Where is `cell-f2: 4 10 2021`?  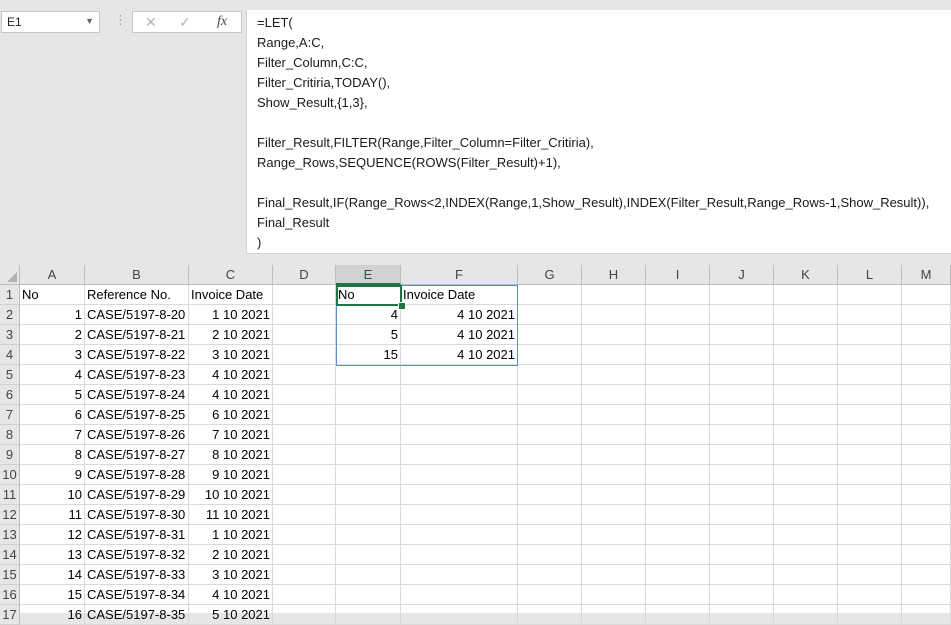 cell-f2: 4 10 2021 is located at coordinates (459, 315).